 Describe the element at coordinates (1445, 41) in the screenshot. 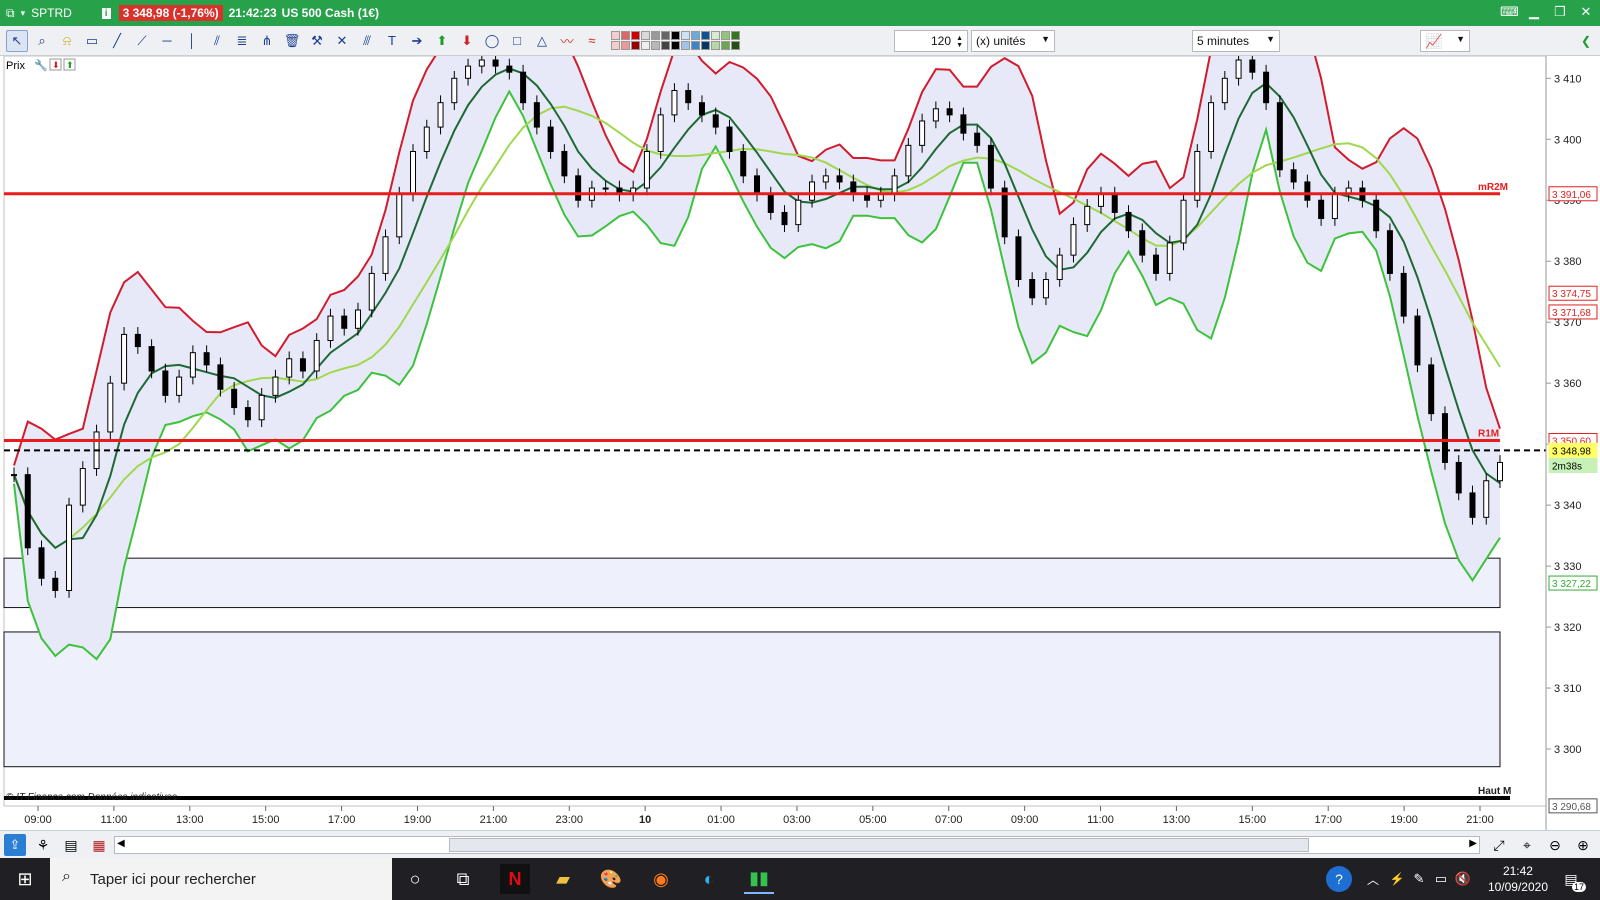

I see `chart-type-select: 📈 ▼` at that location.